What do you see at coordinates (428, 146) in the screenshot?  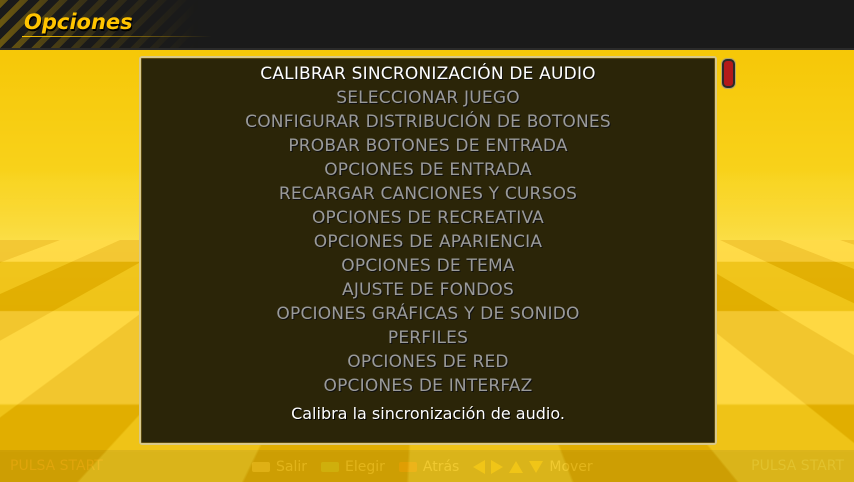 I see `menu-item-test-input: PROBAR BOTONES DE ENTRADA` at bounding box center [428, 146].